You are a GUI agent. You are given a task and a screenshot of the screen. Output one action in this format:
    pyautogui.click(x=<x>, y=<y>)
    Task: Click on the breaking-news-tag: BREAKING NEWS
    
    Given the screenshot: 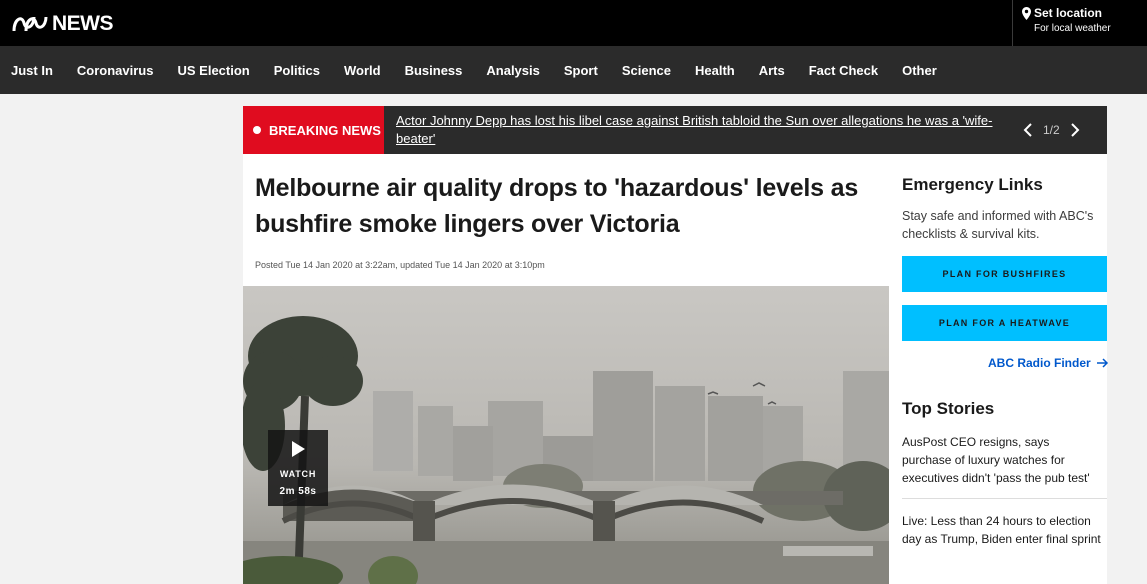 What is the action you would take?
    pyautogui.click(x=313, y=130)
    